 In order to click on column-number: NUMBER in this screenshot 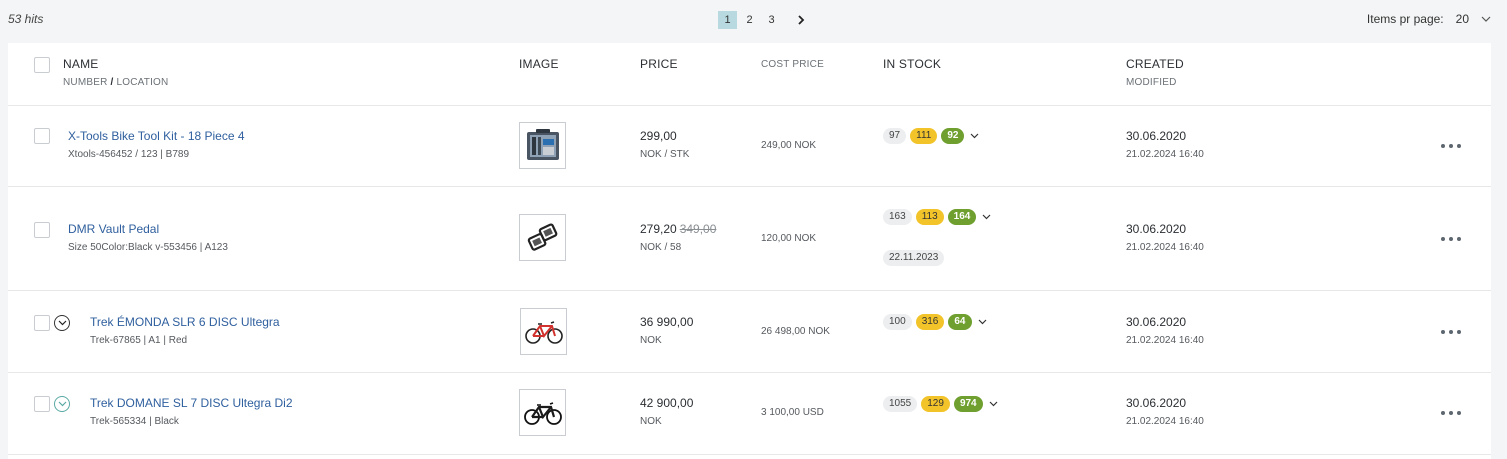, I will do `click(85, 82)`.